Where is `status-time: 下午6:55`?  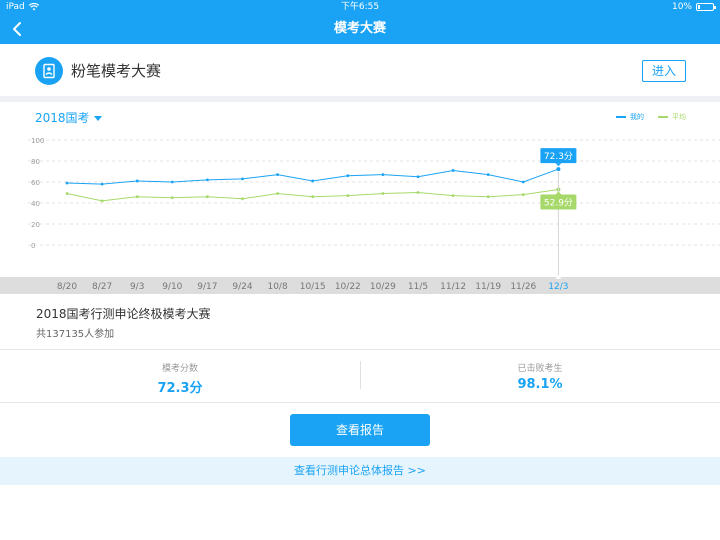
status-time: 下午6:55 is located at coordinates (360, 7).